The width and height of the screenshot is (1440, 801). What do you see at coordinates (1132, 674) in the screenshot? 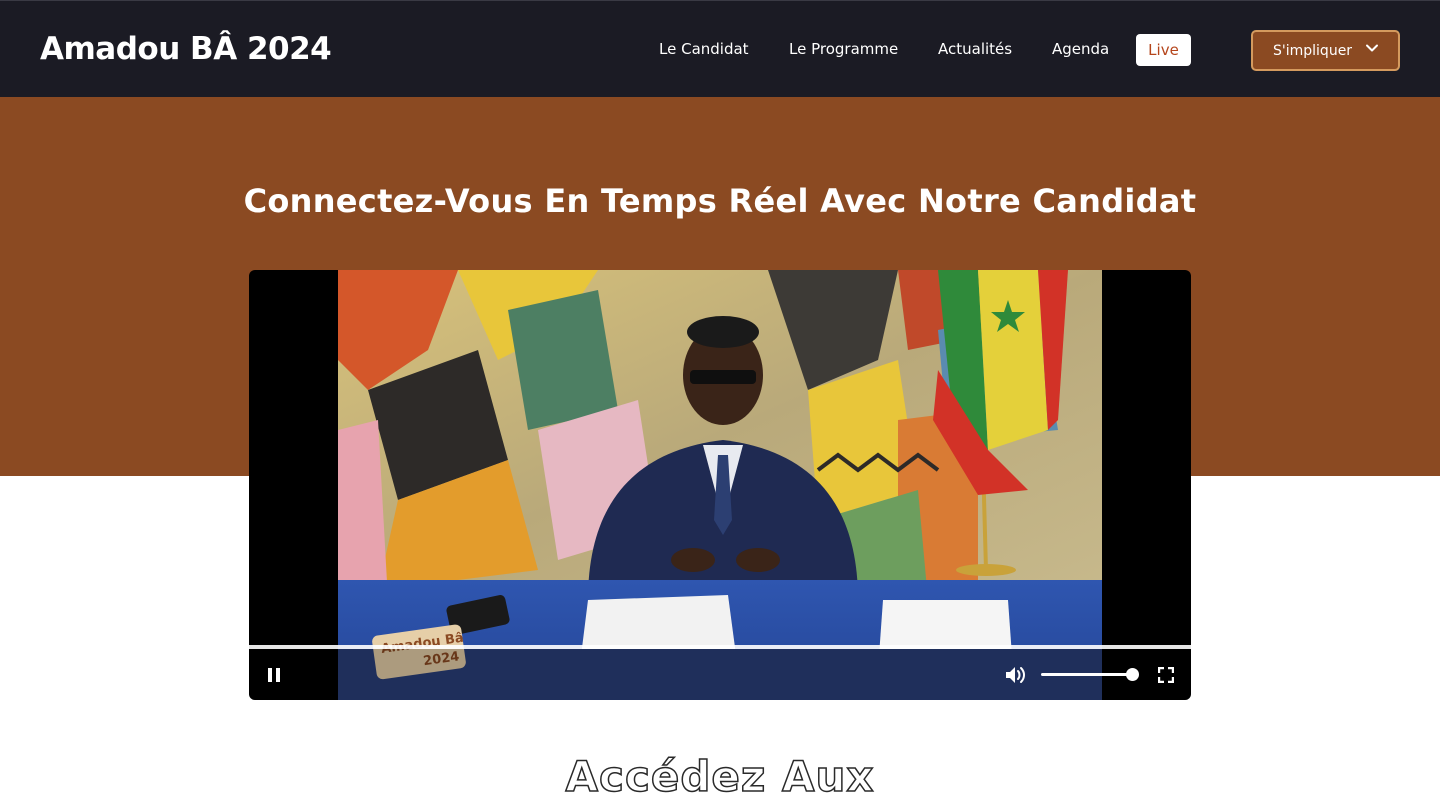
I see `volume-slider-knob` at bounding box center [1132, 674].